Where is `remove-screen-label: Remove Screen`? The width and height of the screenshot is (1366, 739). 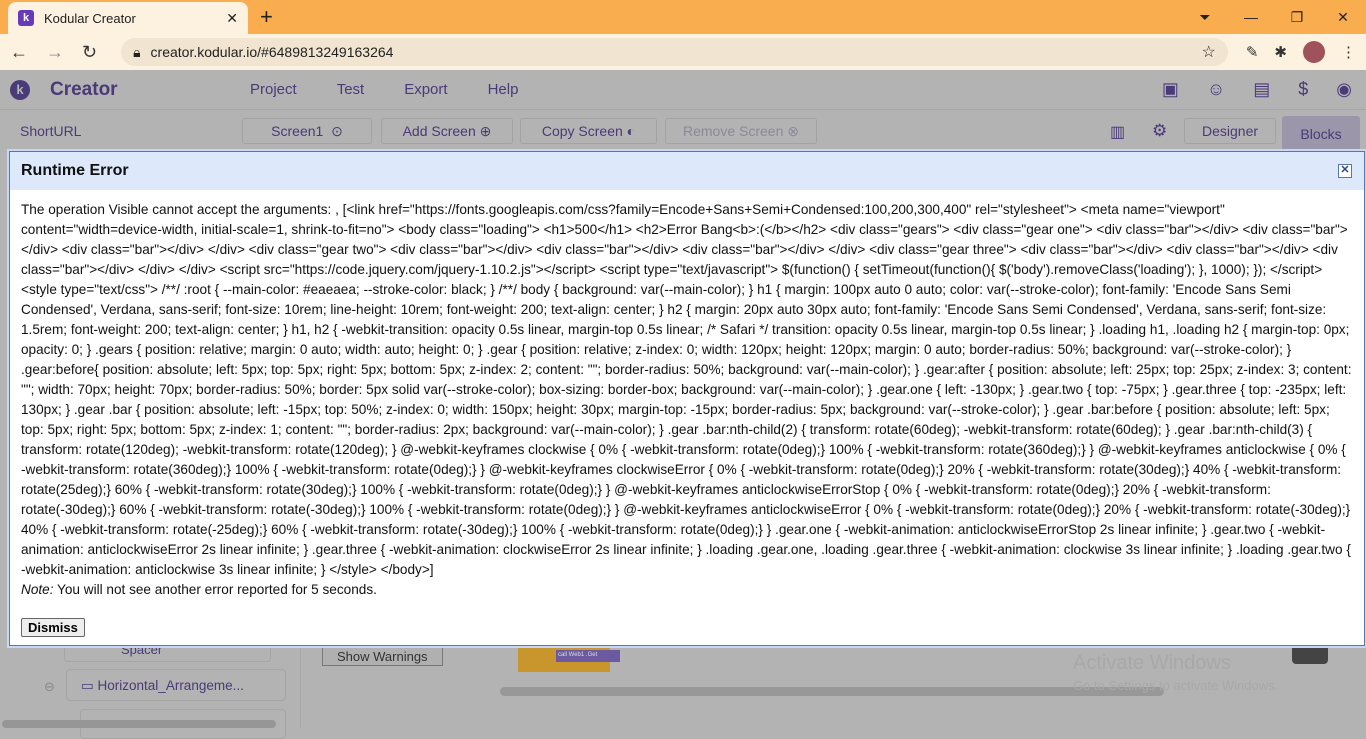
remove-screen-label: Remove Screen is located at coordinates (733, 131).